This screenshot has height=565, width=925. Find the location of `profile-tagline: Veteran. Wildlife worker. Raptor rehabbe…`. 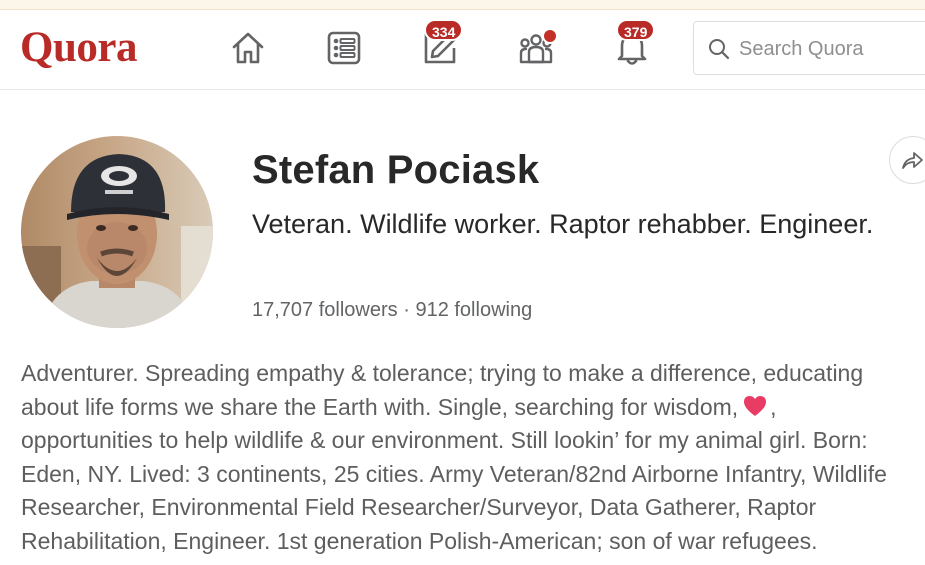

profile-tagline: Veteran. Wildlife worker. Raptor rehabbe… is located at coordinates (563, 224).